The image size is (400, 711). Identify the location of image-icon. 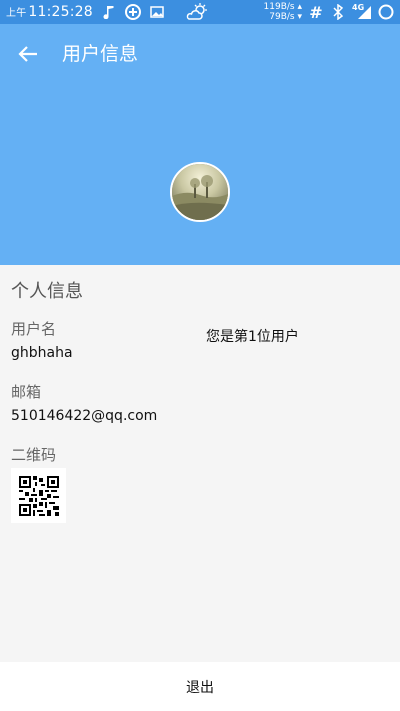
(157, 12).